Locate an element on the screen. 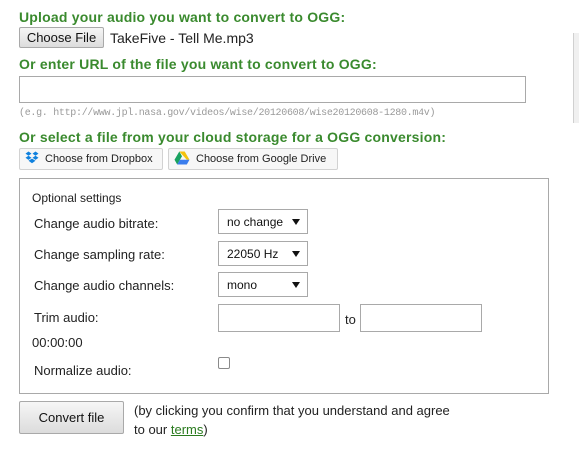 The image size is (579, 459). convert-note-line2: to our terms) is located at coordinates (171, 429).